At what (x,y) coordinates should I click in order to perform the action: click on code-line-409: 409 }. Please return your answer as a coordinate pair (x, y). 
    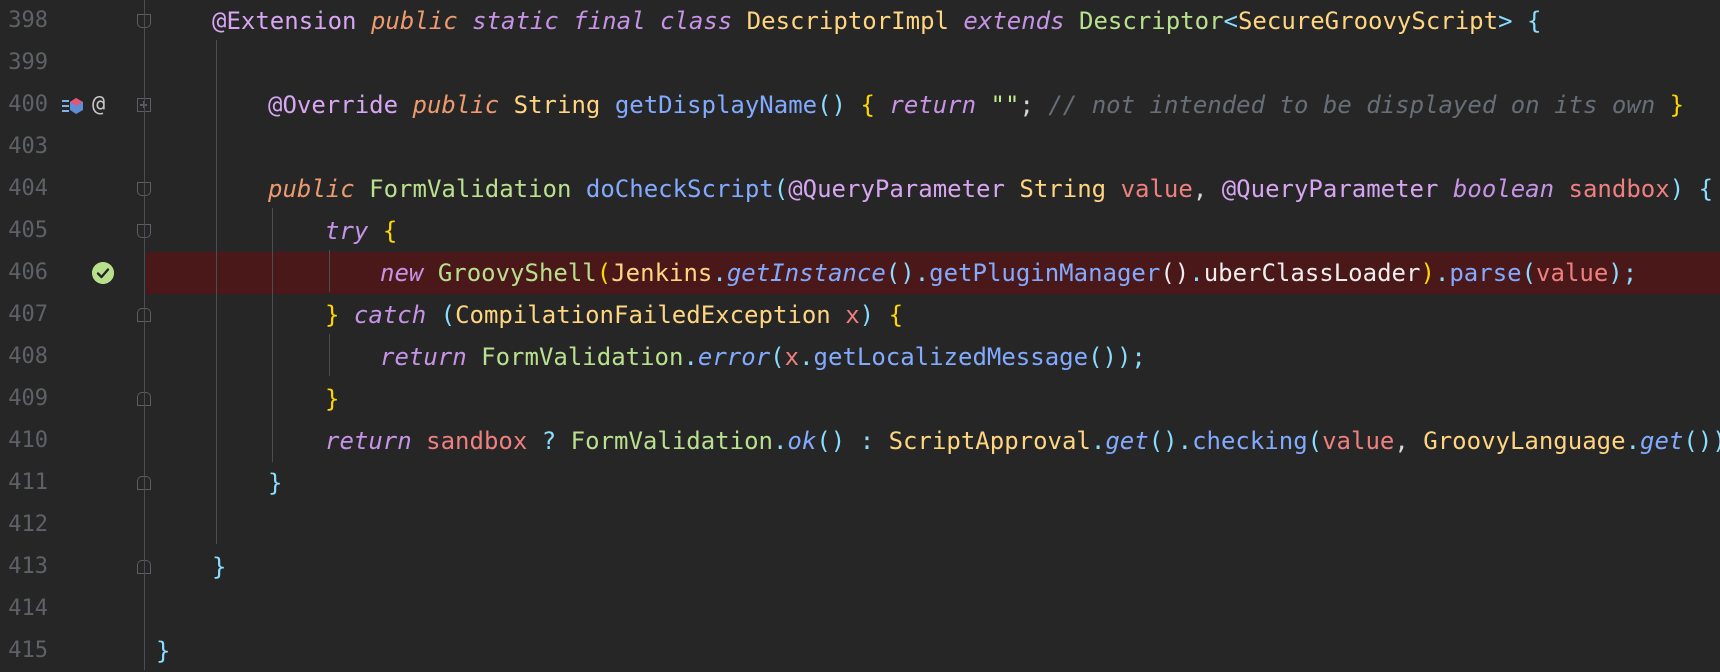
    Looking at the image, I should click on (860, 399).